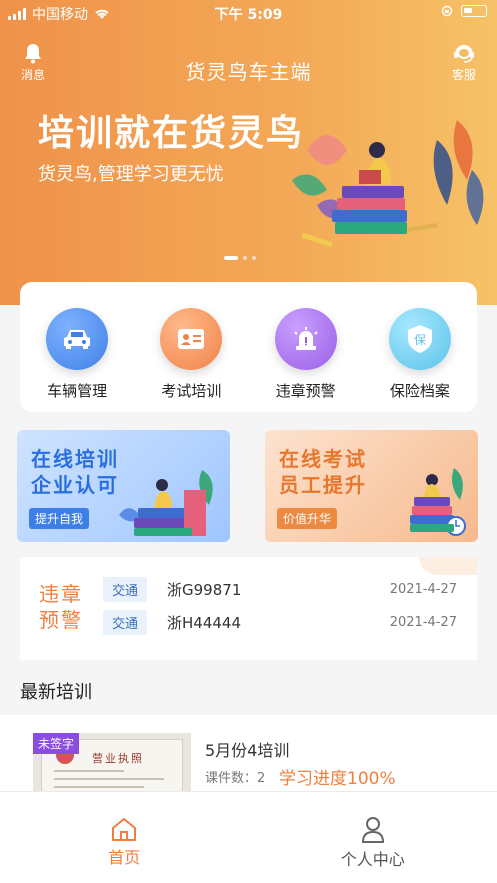  What do you see at coordinates (124, 829) in the screenshot?
I see `home-icon` at bounding box center [124, 829].